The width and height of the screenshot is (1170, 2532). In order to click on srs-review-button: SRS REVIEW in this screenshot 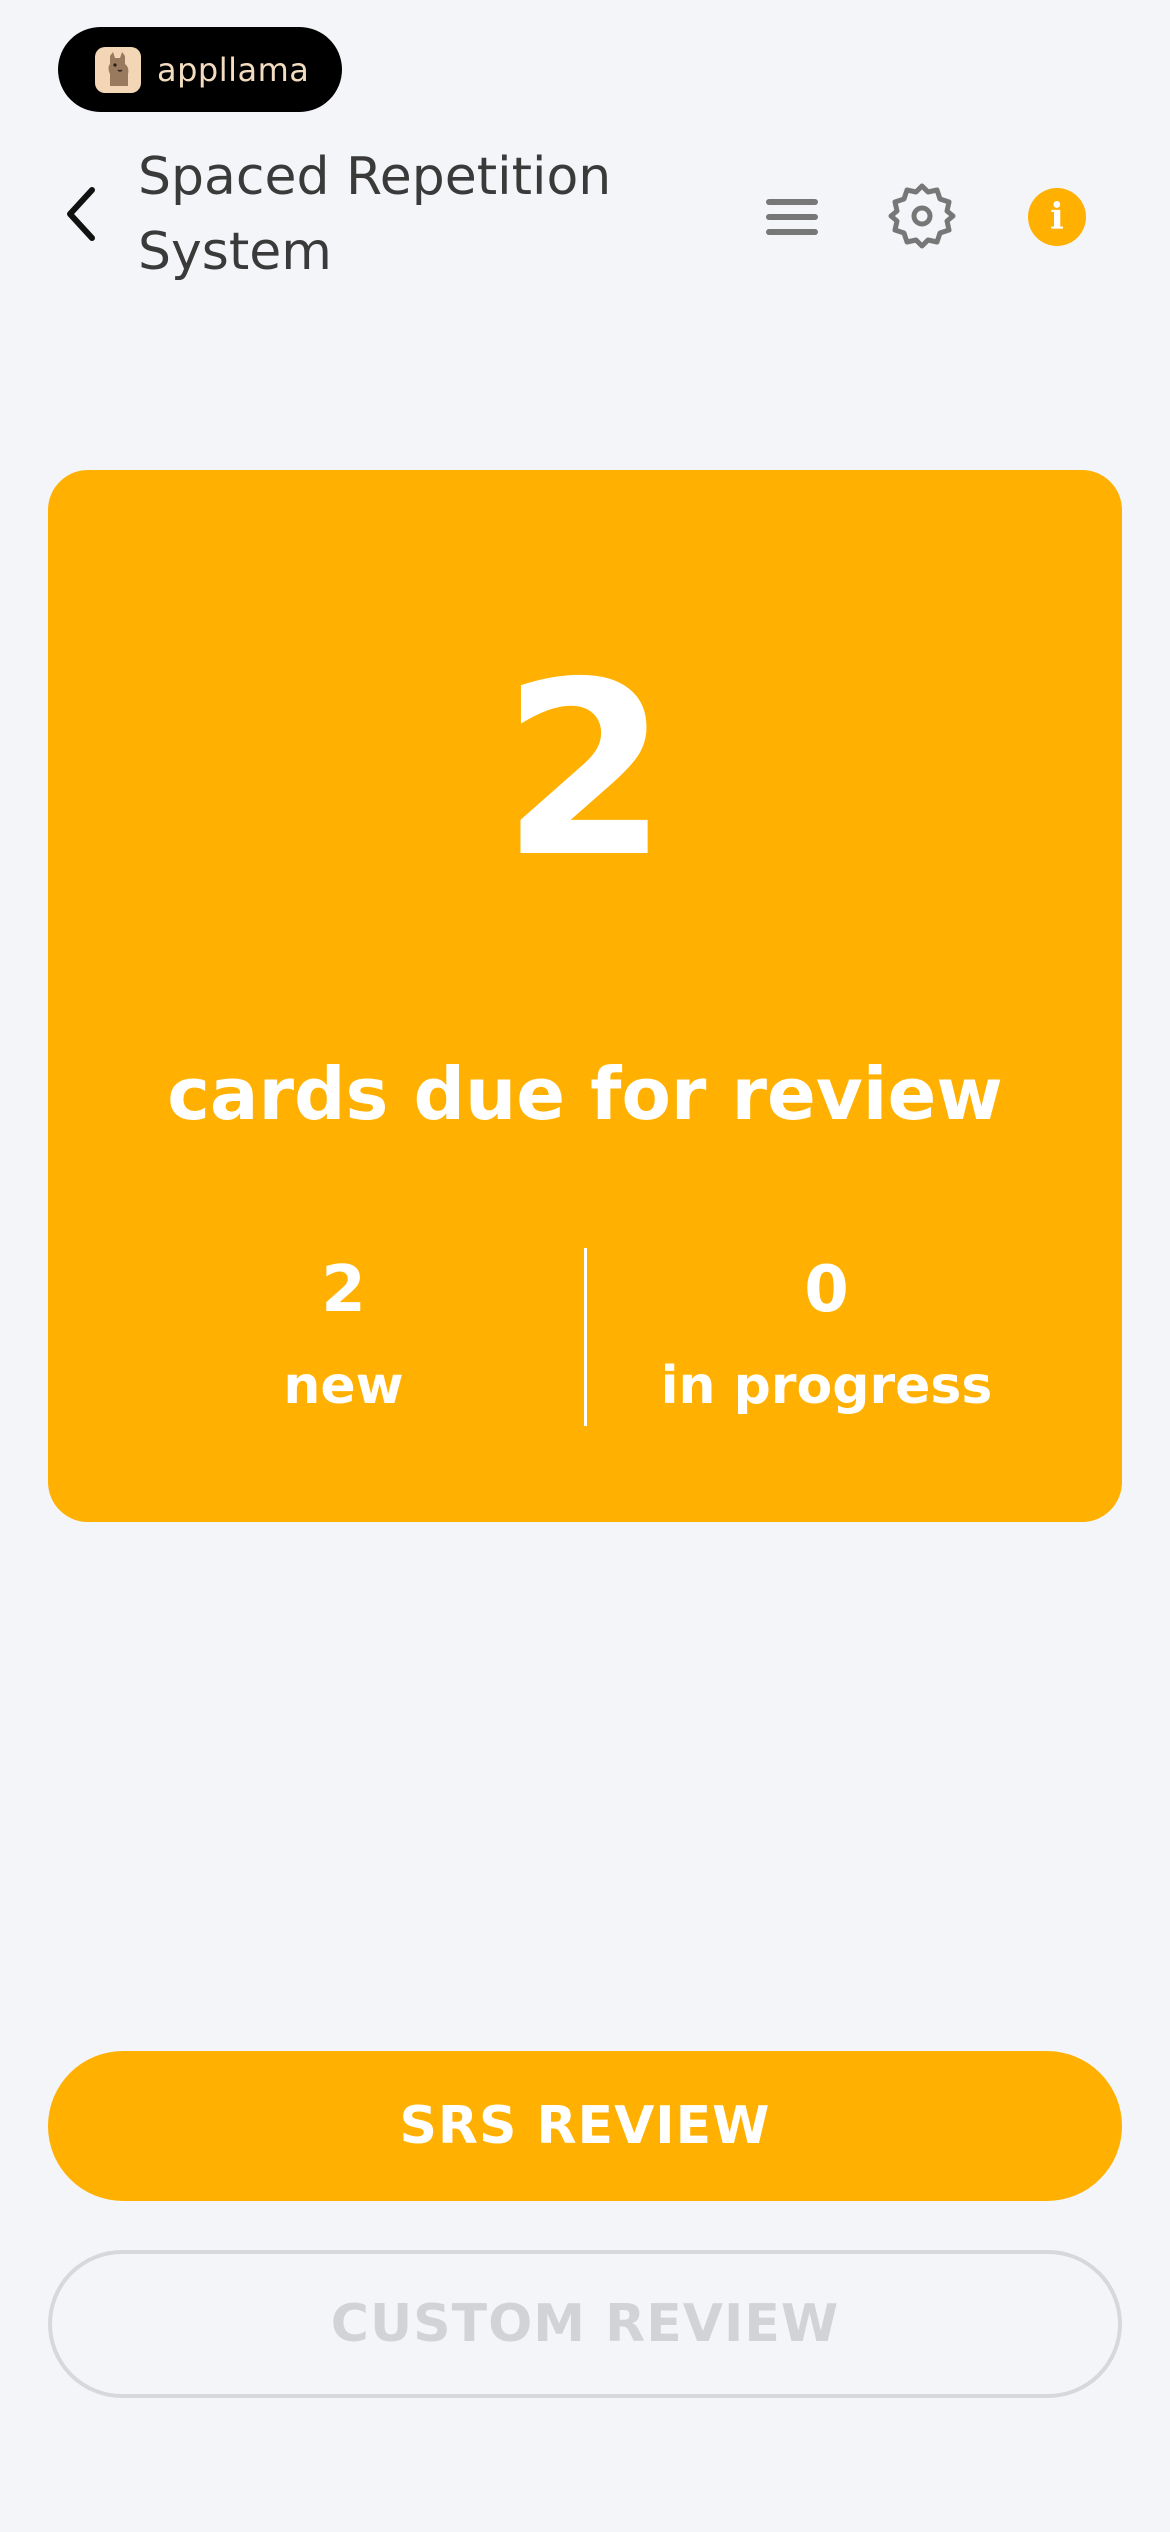, I will do `click(585, 2126)`.